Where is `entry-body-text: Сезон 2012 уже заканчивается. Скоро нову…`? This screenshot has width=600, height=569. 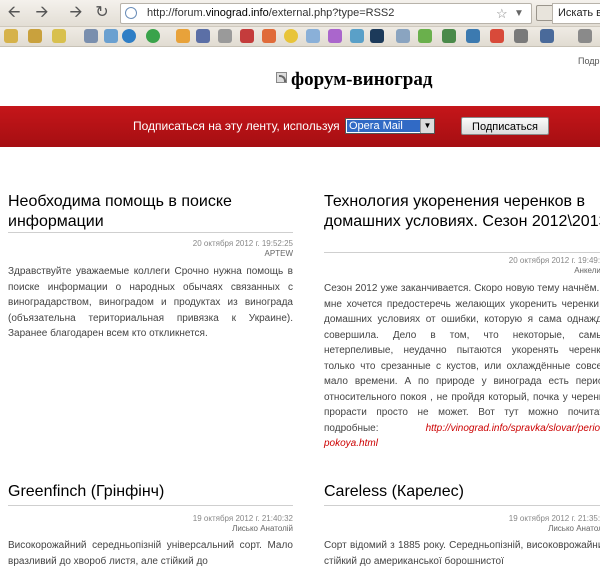
entry-body-text: Сезон 2012 уже заканчивается. Скоро нову… is located at coordinates (462, 358).